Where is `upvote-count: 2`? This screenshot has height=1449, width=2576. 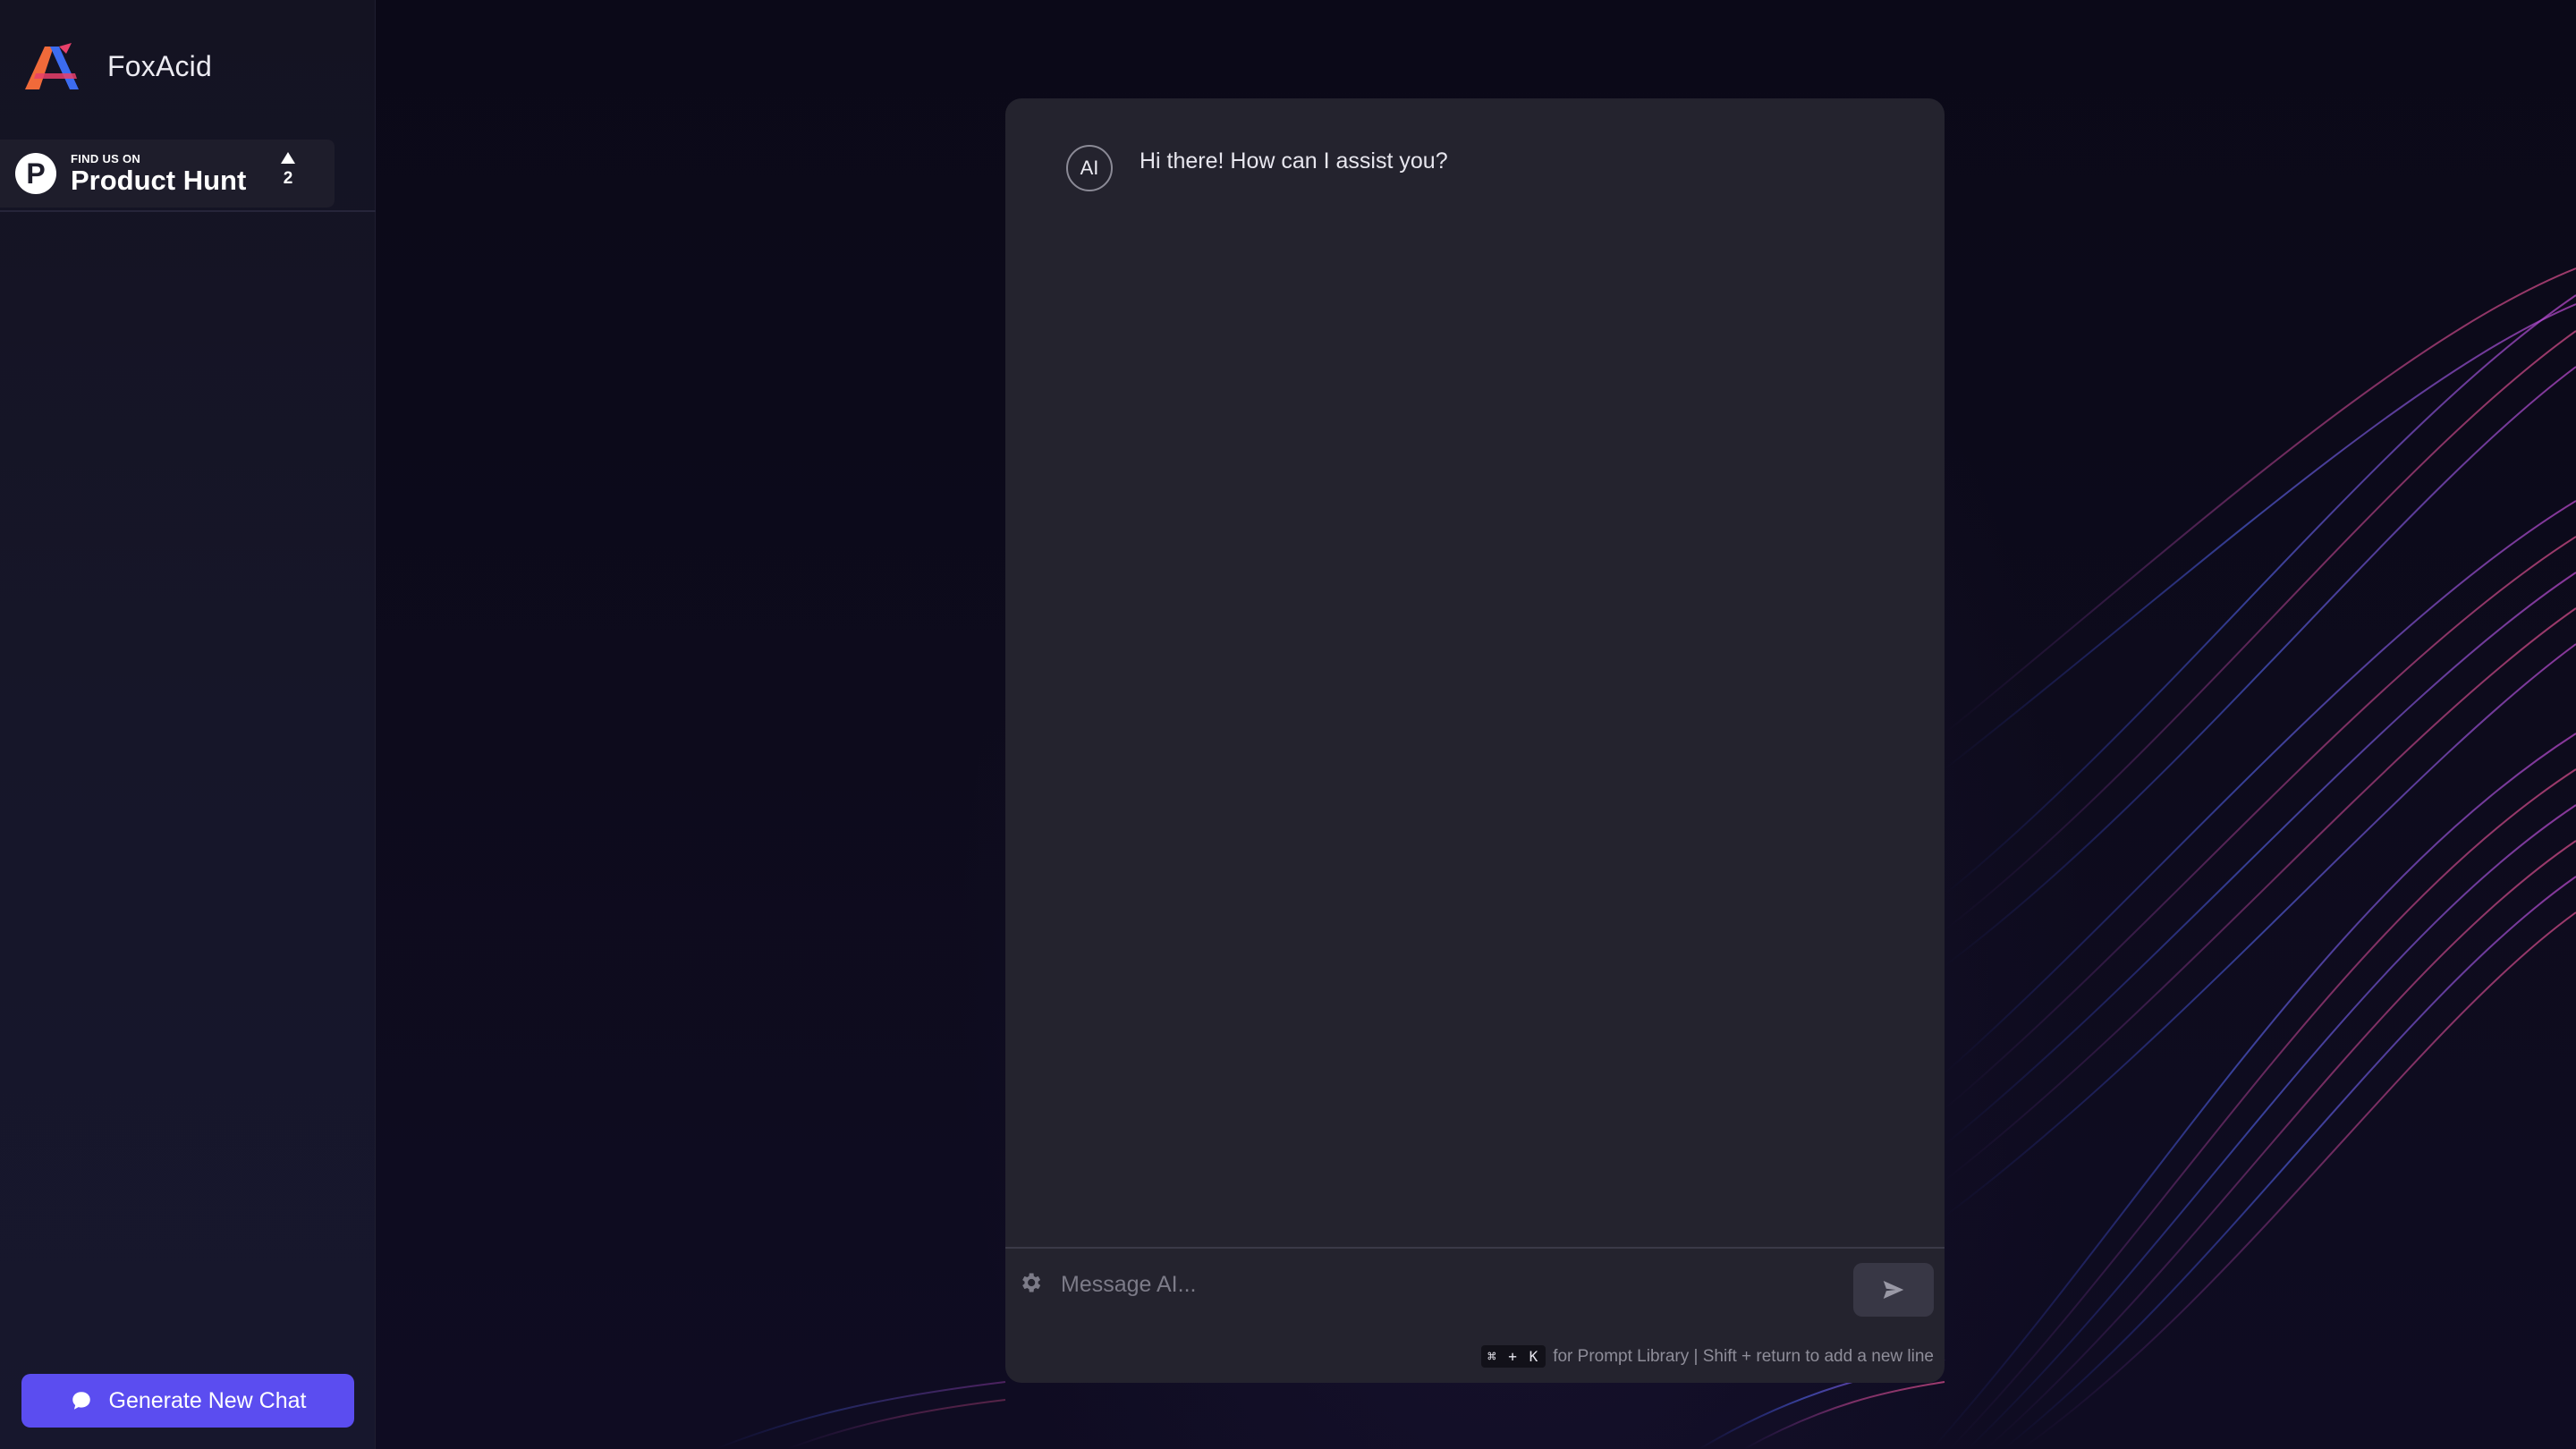
upvote-count: 2 is located at coordinates (288, 178).